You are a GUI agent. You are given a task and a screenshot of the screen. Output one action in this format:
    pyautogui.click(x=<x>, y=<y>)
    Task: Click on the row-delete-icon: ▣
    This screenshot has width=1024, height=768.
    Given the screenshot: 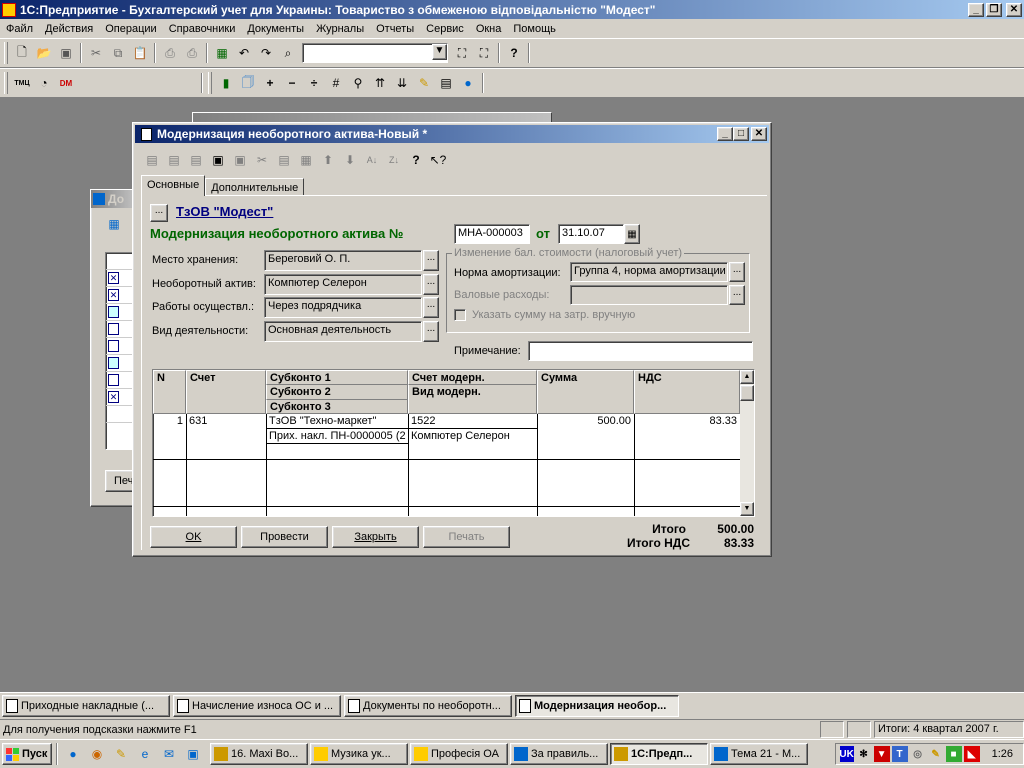 What is the action you would take?
    pyautogui.click(x=240, y=160)
    